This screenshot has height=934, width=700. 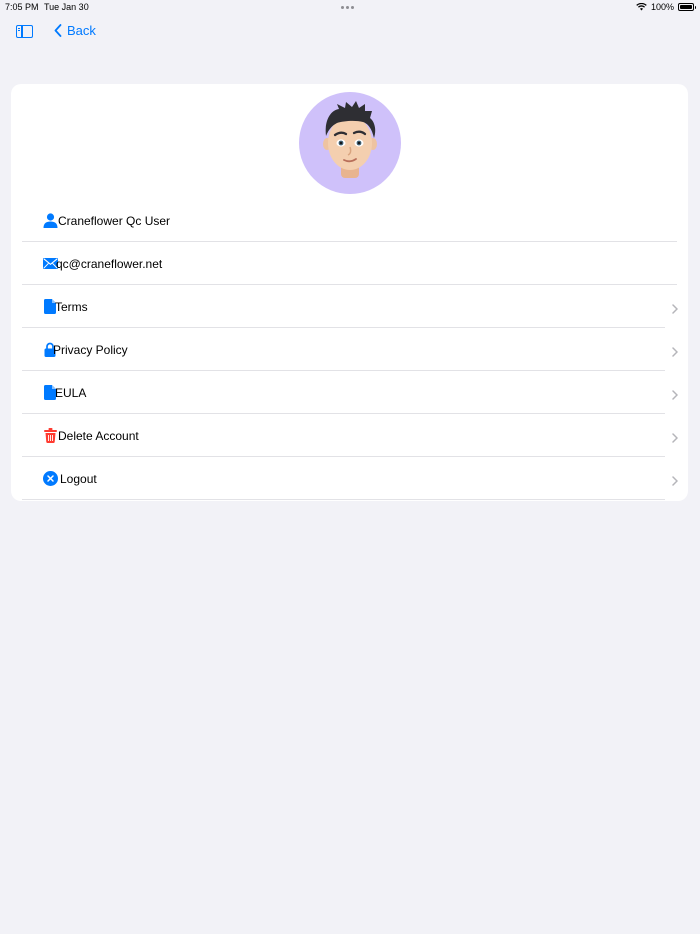 I want to click on trash-icon, so click(x=50, y=436).